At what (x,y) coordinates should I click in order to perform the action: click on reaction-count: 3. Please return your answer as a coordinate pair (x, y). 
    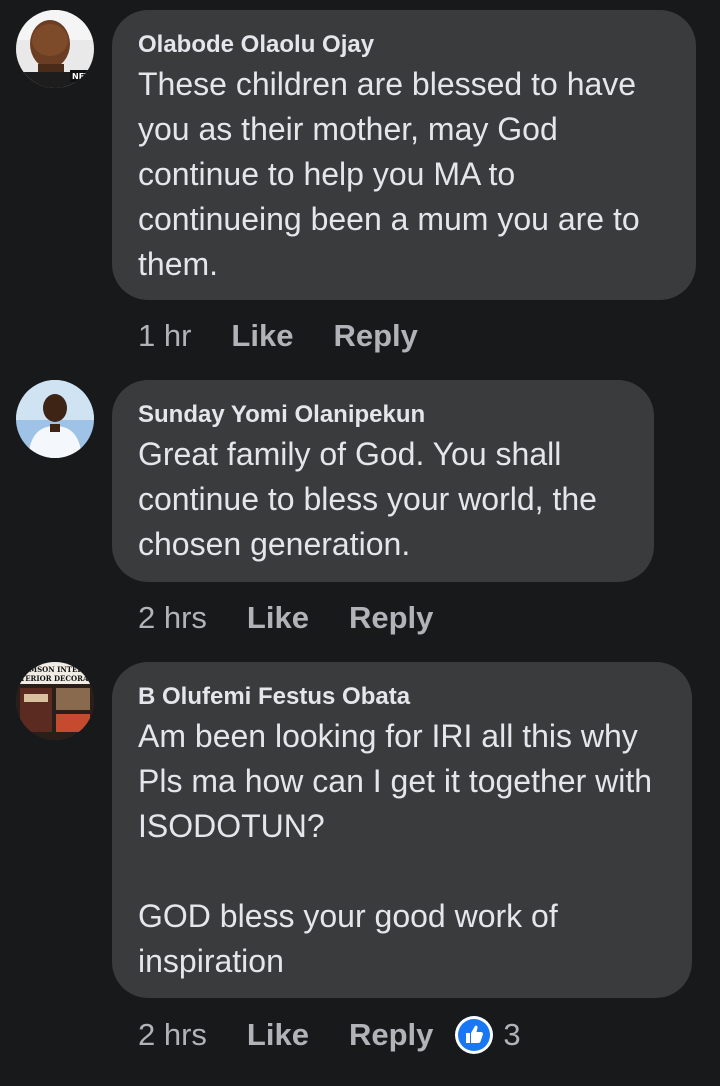
    Looking at the image, I should click on (512, 1034).